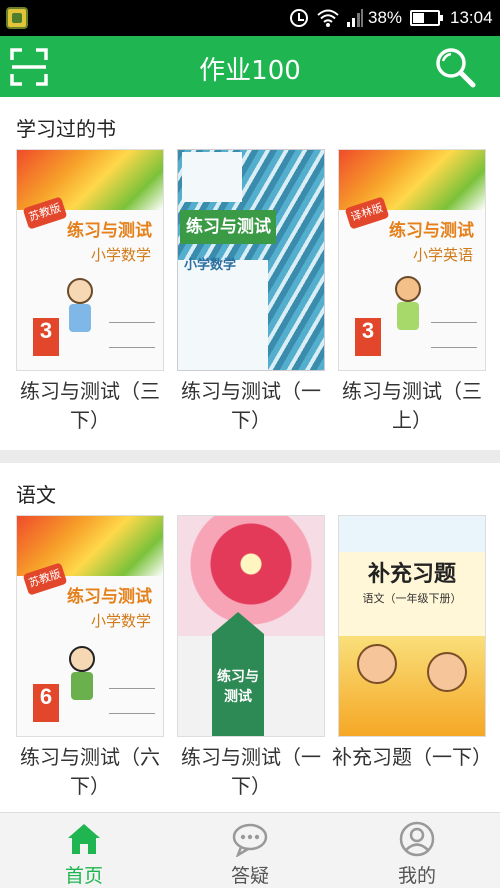 Image resolution: width=500 pixels, height=888 pixels. Describe the element at coordinates (443, 255) in the screenshot. I see `cover-subtitle: 小学英语` at that location.